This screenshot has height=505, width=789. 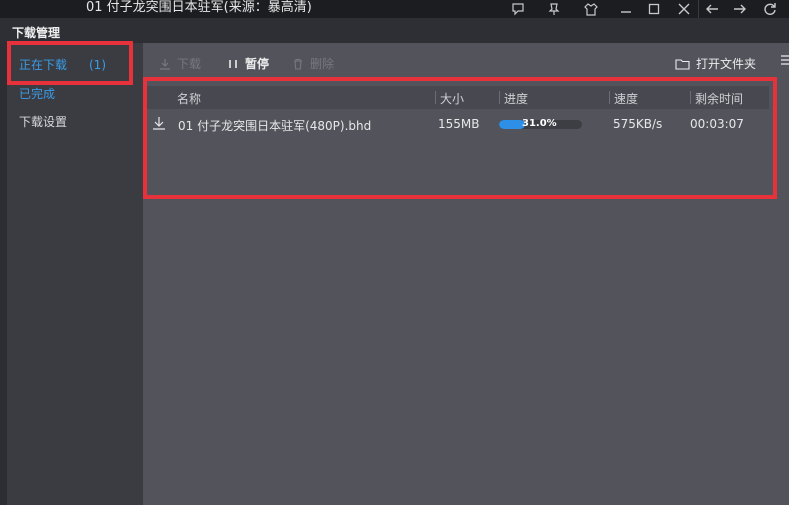 I want to click on pause-button: 暂停, so click(x=248, y=63).